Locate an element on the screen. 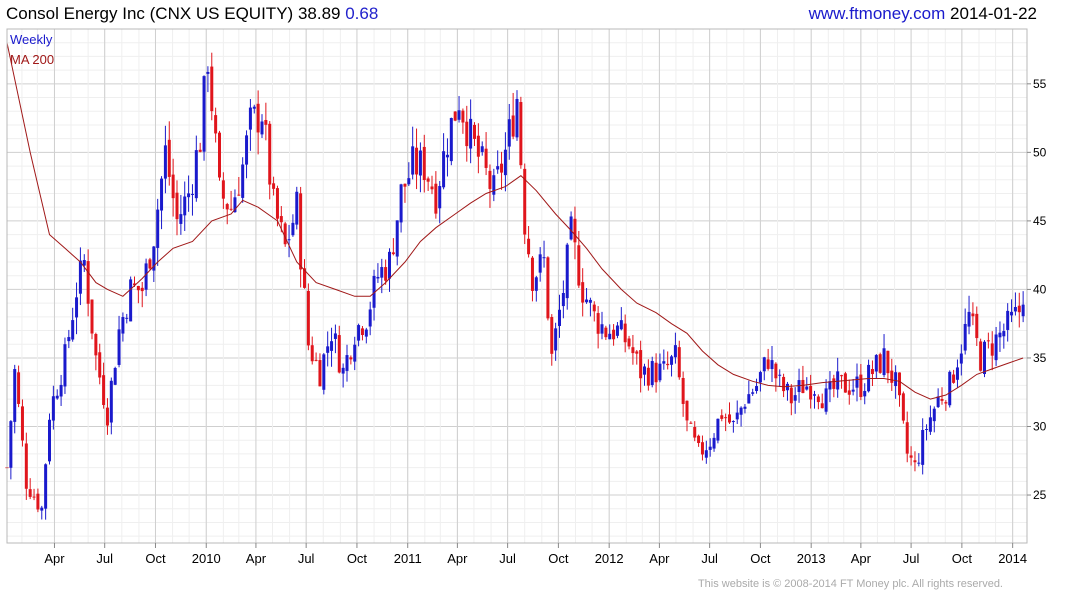  y-tick-label: 50 is located at coordinates (1040, 152).